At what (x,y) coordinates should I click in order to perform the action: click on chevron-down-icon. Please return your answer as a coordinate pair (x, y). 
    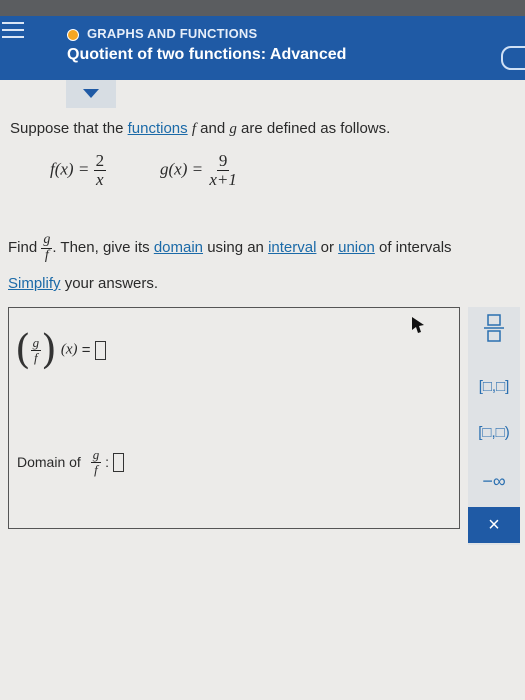
    Looking at the image, I should click on (91, 93).